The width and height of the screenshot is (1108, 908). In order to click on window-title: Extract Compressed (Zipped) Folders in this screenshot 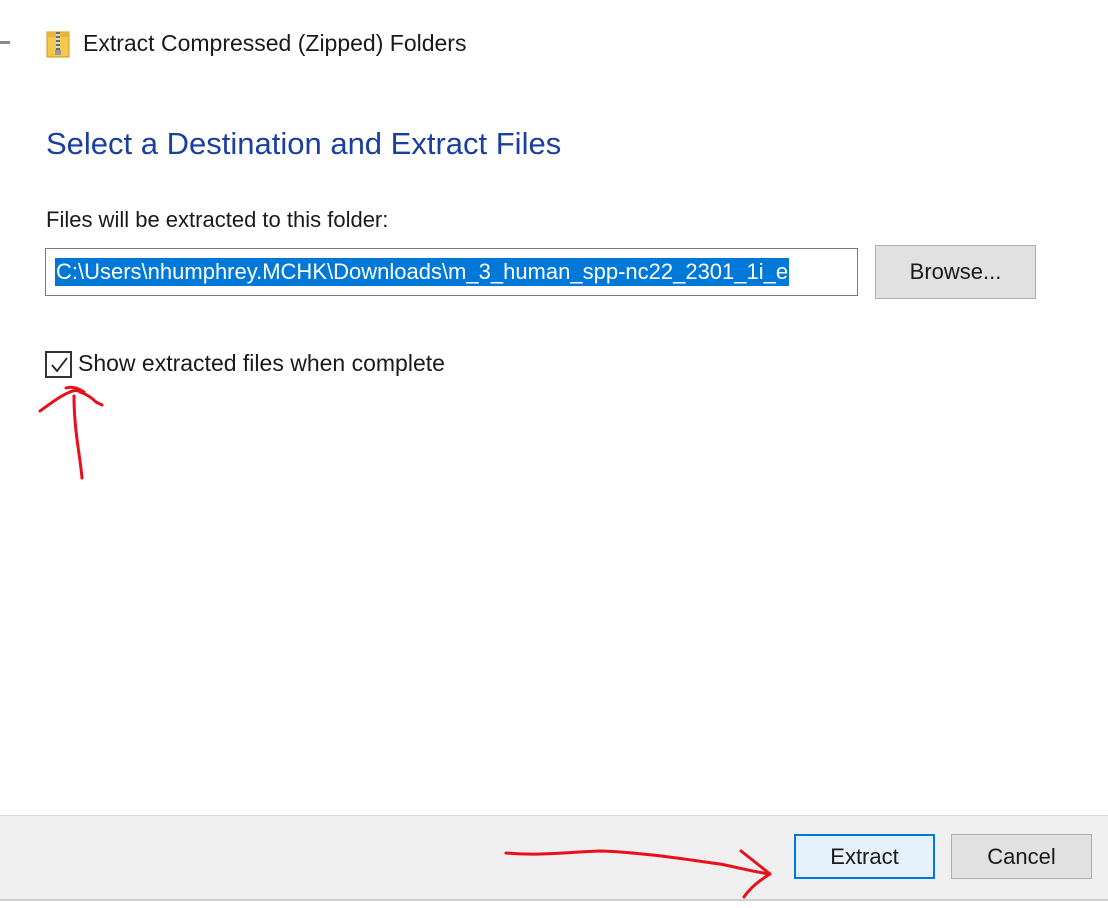, I will do `click(275, 43)`.